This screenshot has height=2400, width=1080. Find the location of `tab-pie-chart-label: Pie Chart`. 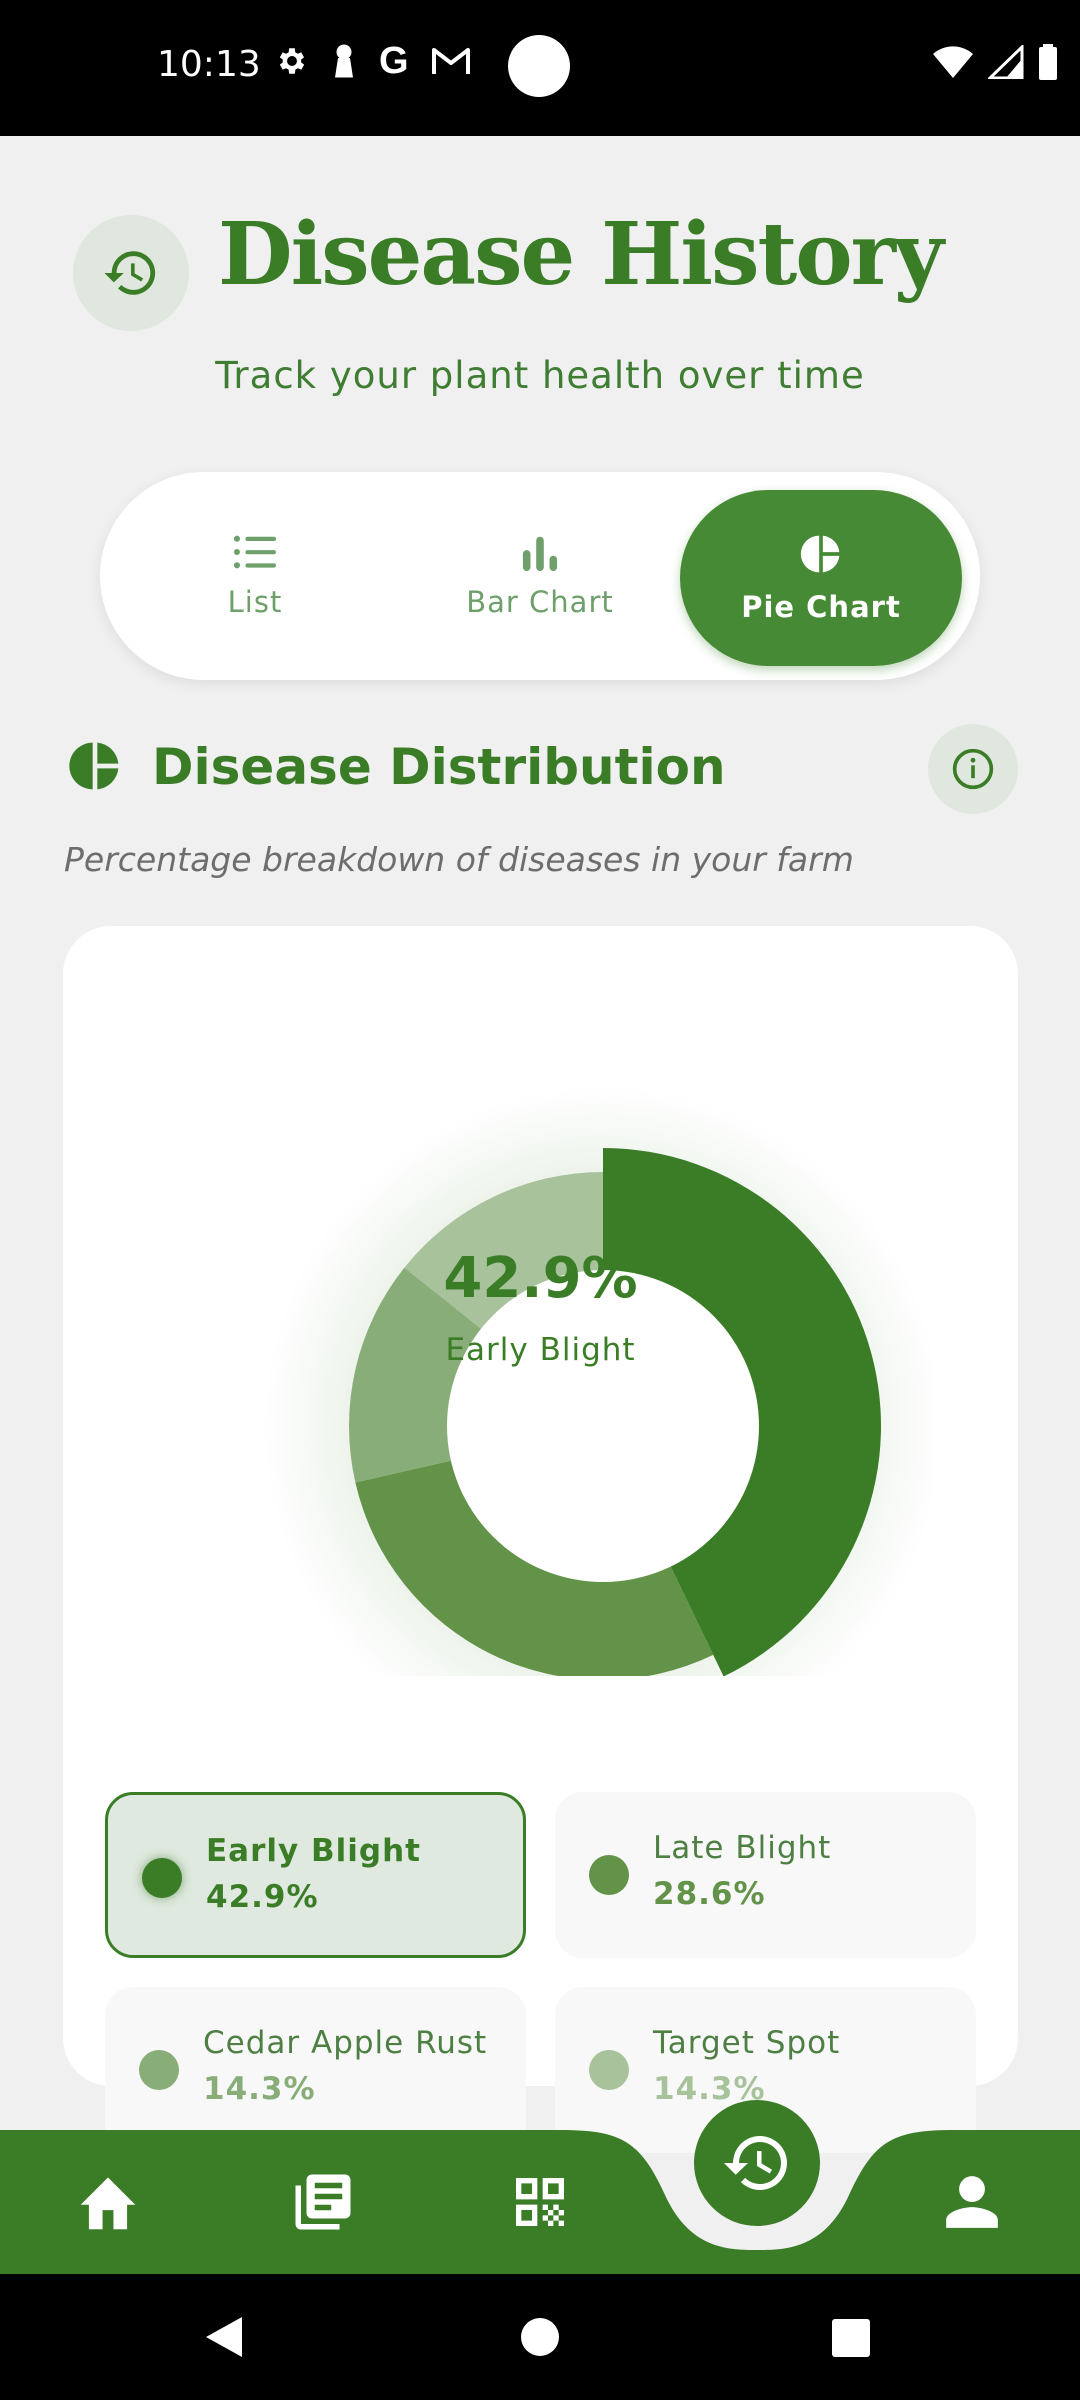

tab-pie-chart-label: Pie Chart is located at coordinates (821, 607).